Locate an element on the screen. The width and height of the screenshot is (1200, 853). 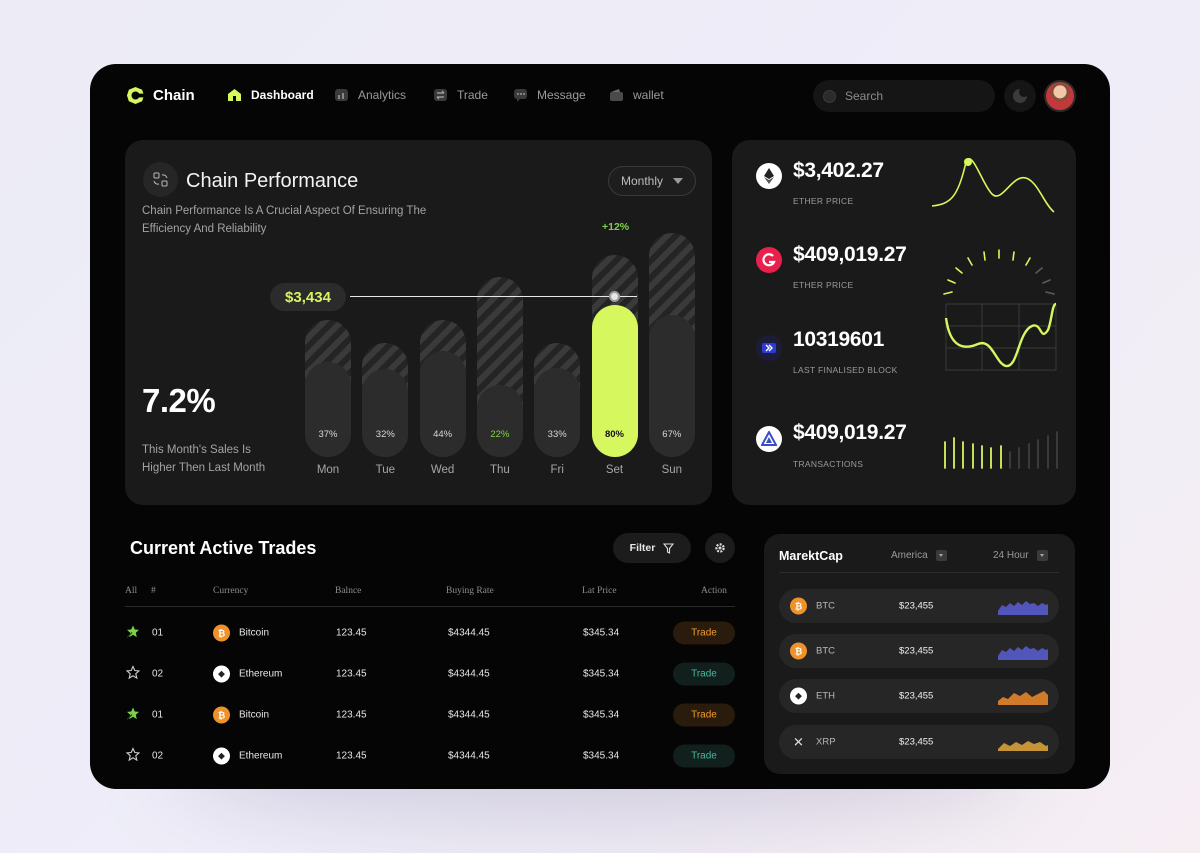
trades-title: Current Active Trades is located at coordinates (223, 548).